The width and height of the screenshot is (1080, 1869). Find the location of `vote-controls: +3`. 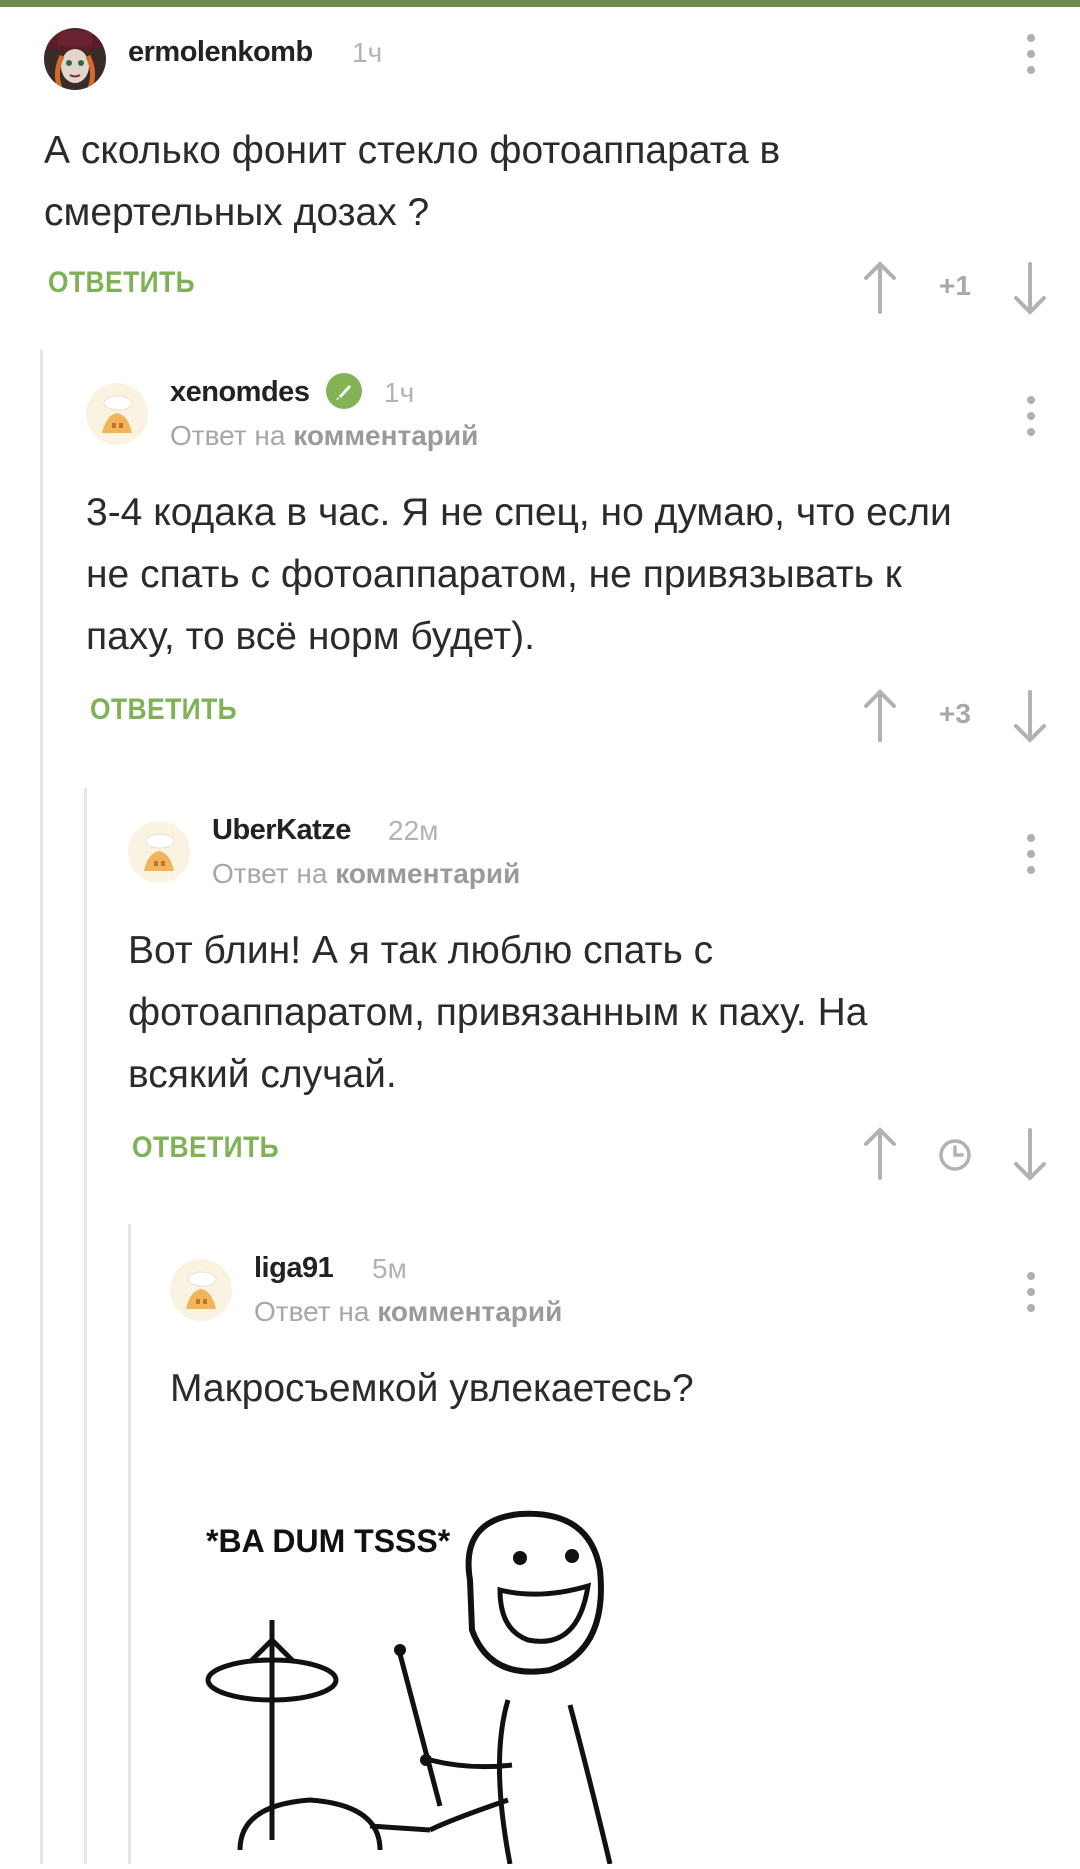

vote-controls: +3 is located at coordinates (955, 718).